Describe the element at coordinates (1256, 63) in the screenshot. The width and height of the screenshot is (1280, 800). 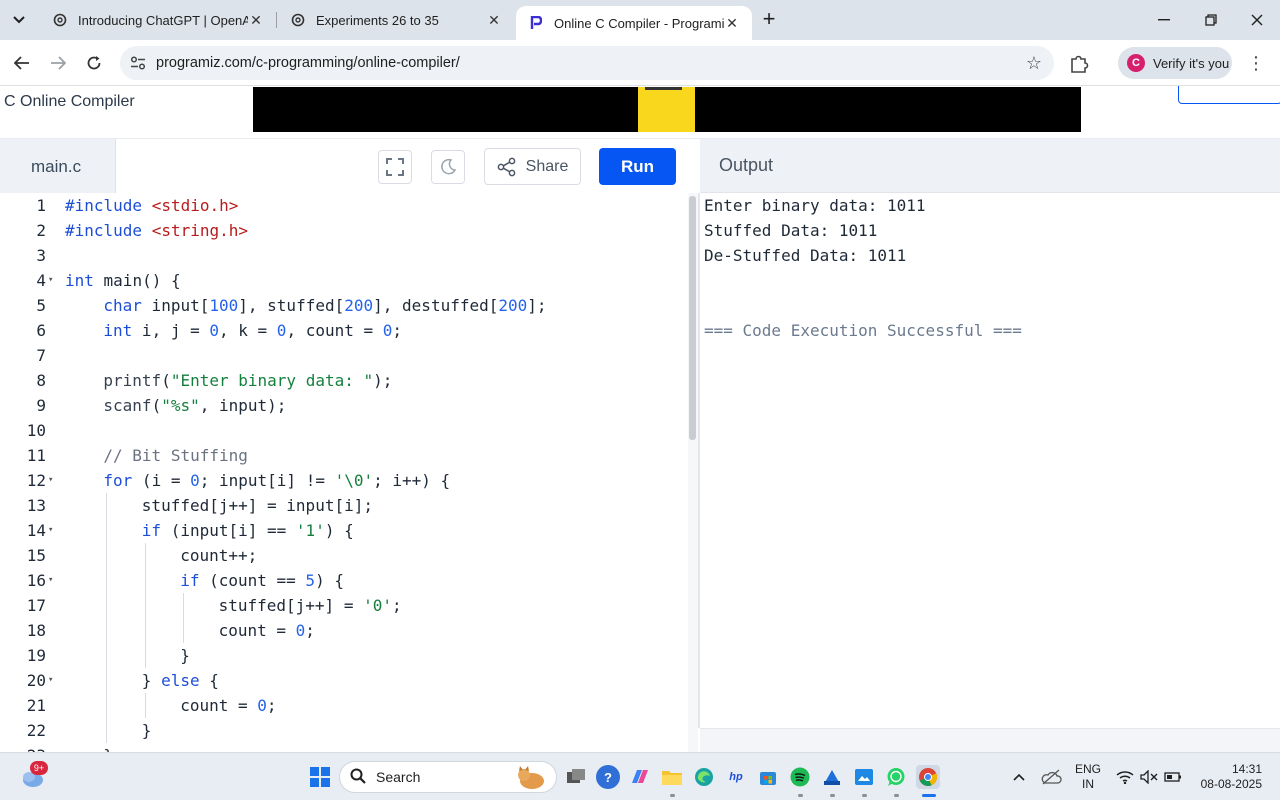
I see `browser-menu-icon: ⋮` at that location.